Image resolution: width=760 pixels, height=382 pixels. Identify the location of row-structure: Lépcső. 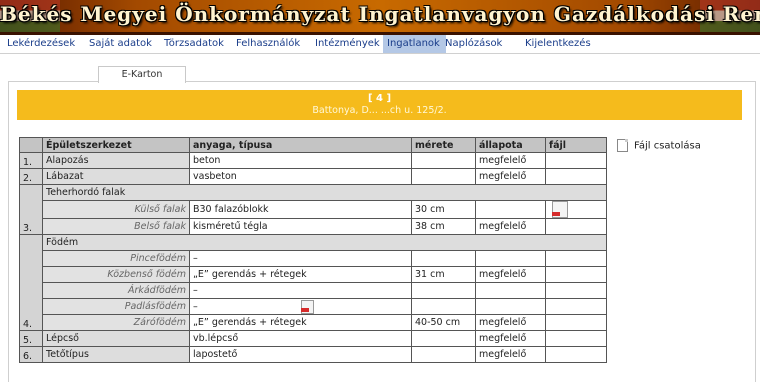
(116, 338).